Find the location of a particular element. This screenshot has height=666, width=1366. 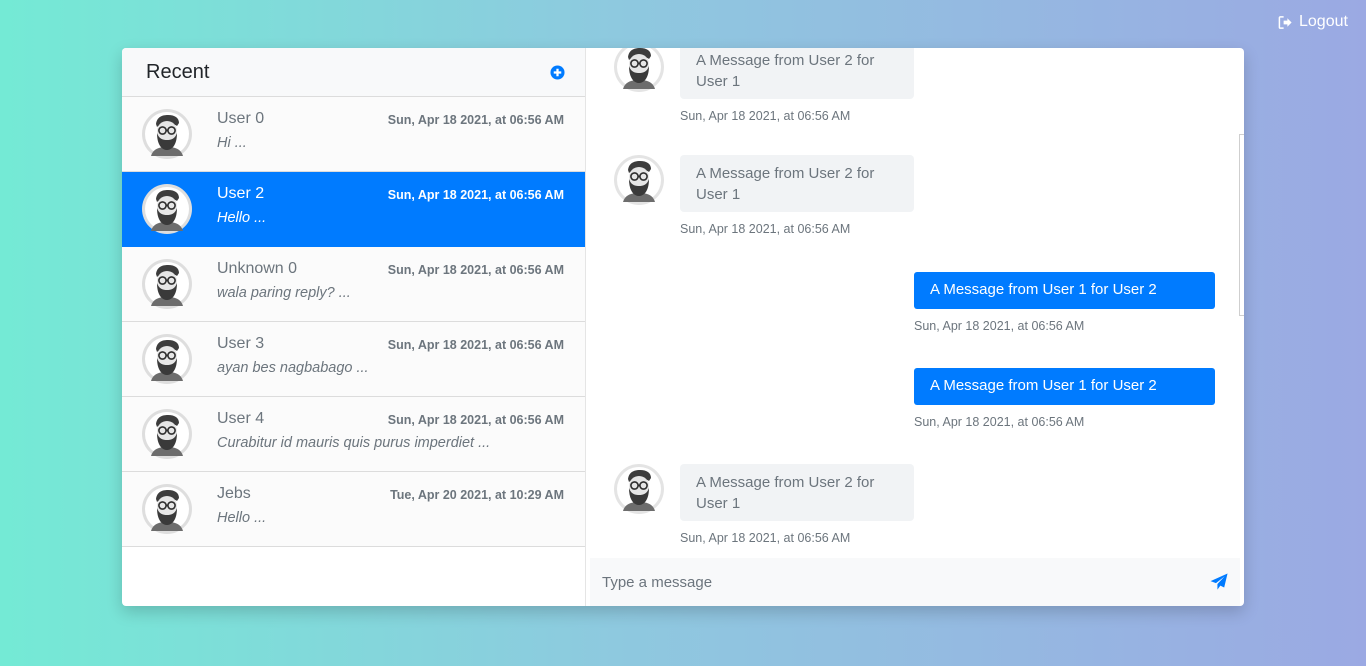

conversation-name: Unknown 0 is located at coordinates (257, 268).